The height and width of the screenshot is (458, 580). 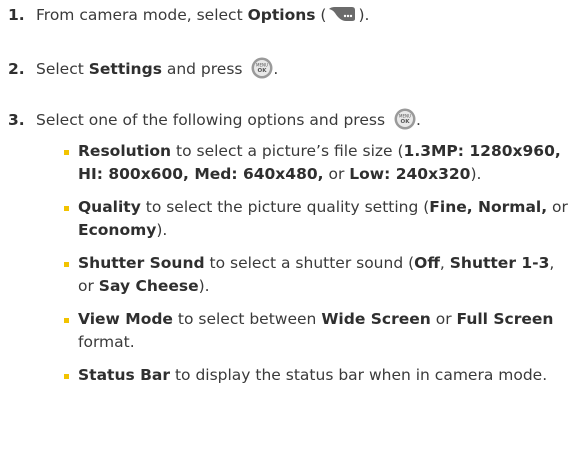 I want to click on options-label: Options, so click(x=281, y=15).